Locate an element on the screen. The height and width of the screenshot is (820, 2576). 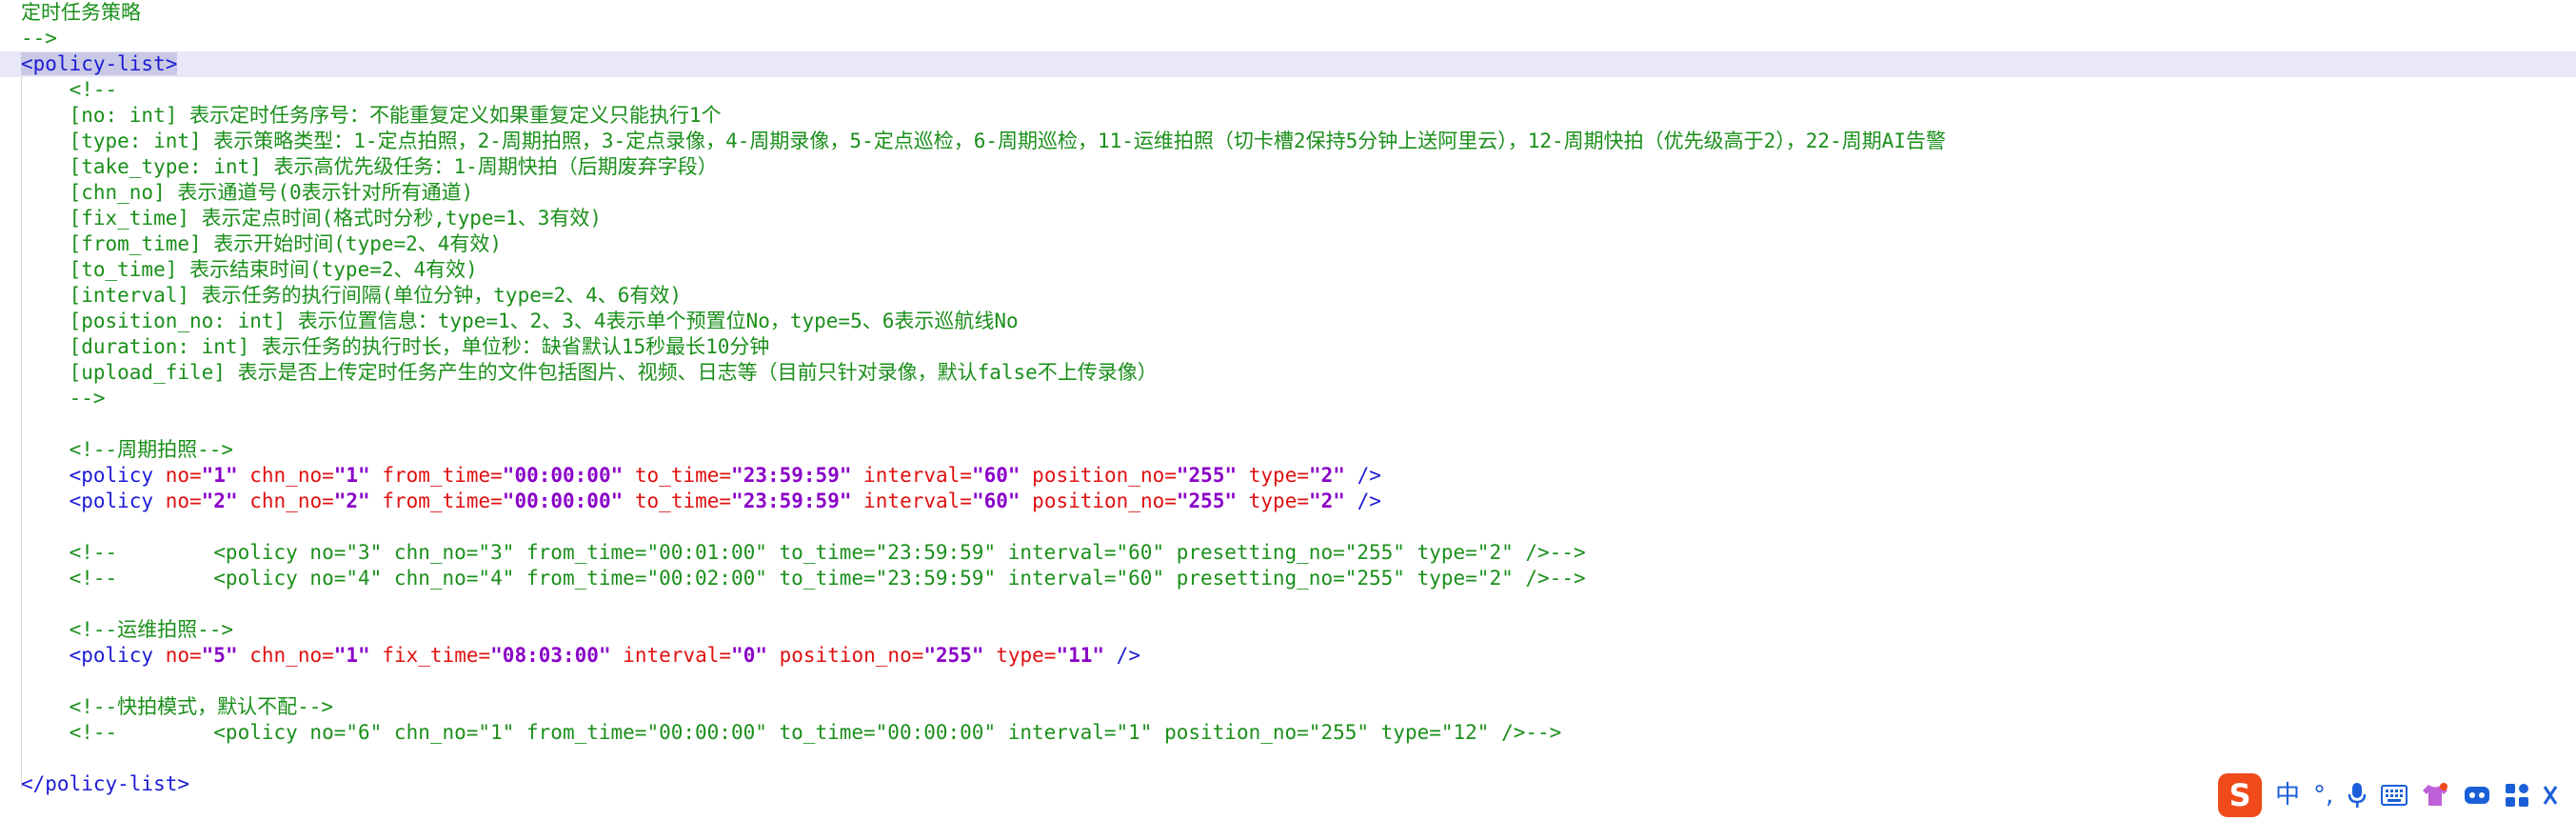
code-line: [interval] 表示任务的执行间隔(单位分钟，type=2、4、6有效) is located at coordinates (1288, 296).